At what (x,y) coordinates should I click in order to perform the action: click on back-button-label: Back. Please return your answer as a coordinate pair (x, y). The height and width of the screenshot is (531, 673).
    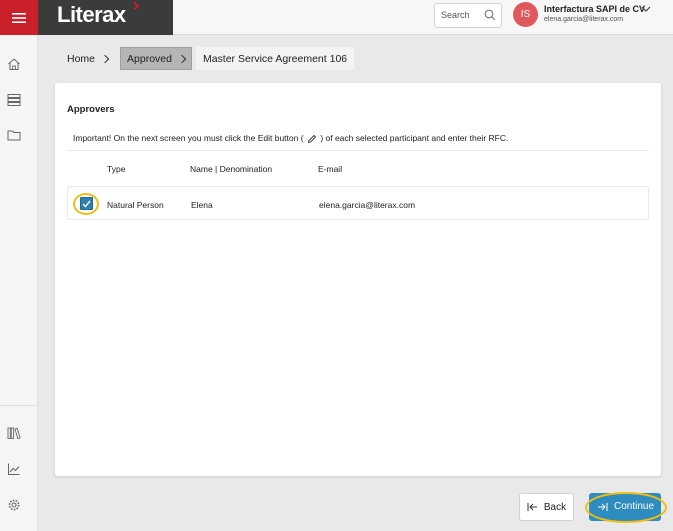
    Looking at the image, I should click on (555, 507).